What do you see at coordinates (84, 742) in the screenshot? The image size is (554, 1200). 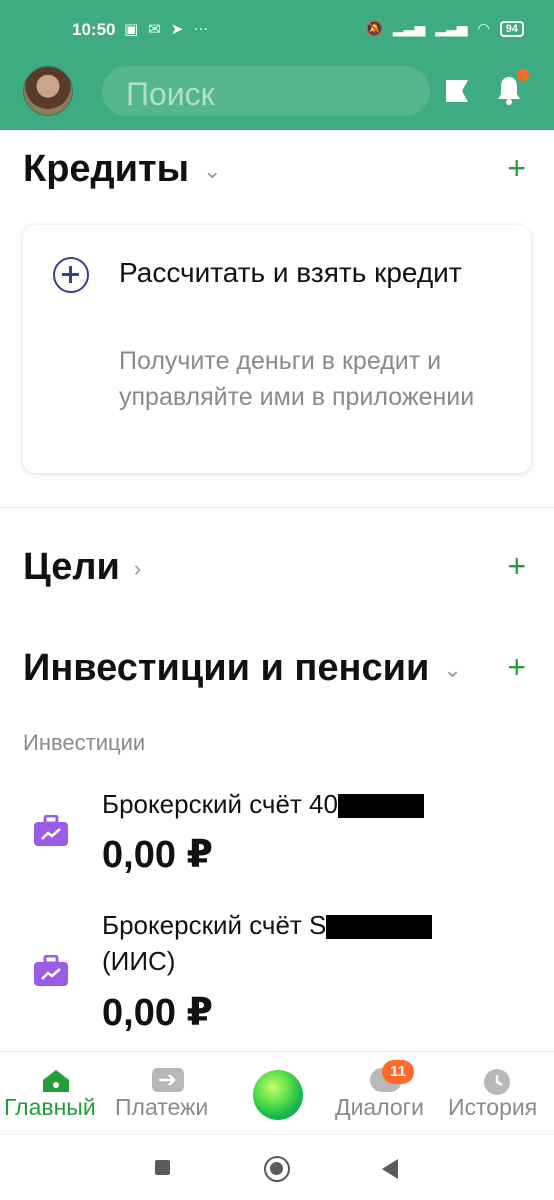 I see `investments-subheading: Инвестиции` at bounding box center [84, 742].